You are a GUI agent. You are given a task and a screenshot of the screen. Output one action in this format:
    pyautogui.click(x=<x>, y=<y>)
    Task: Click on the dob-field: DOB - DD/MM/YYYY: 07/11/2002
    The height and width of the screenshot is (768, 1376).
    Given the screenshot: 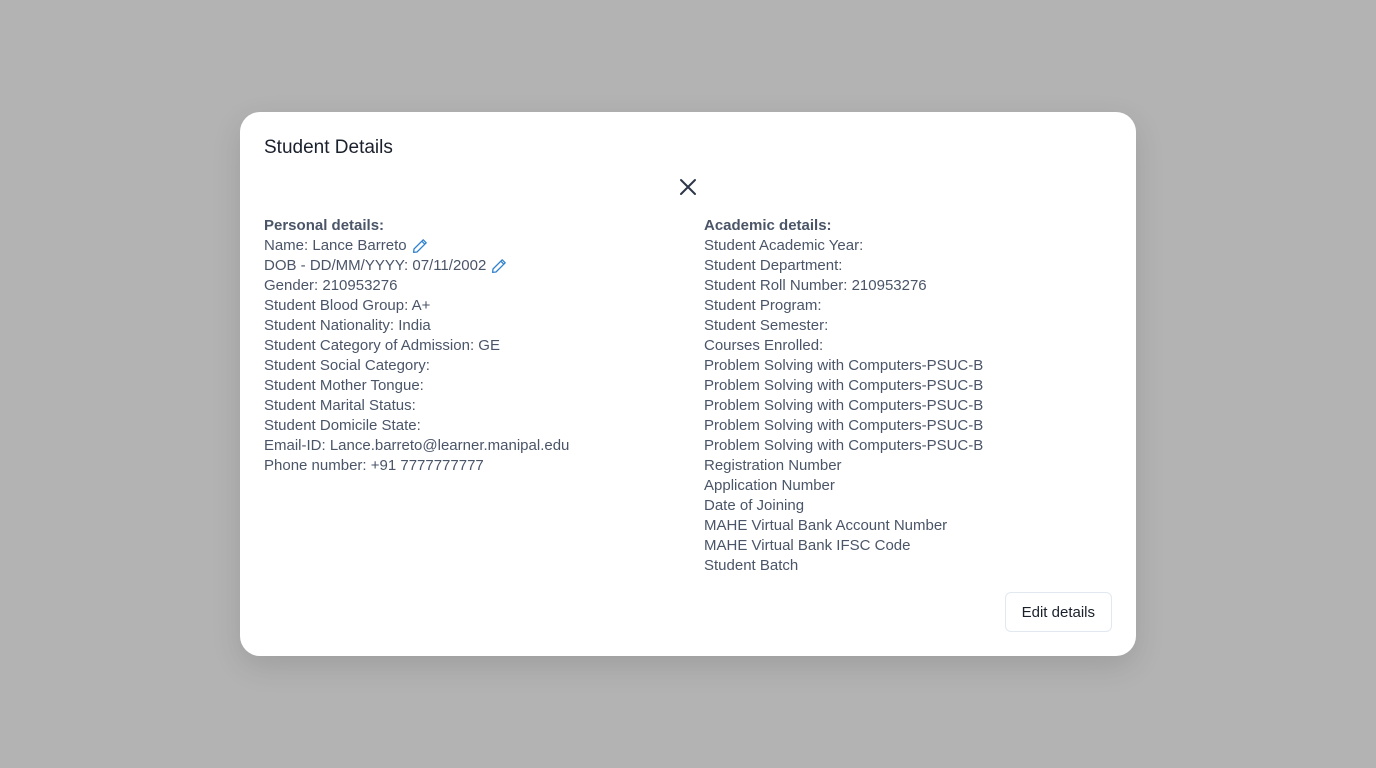 What is the action you would take?
    pyautogui.click(x=375, y=265)
    